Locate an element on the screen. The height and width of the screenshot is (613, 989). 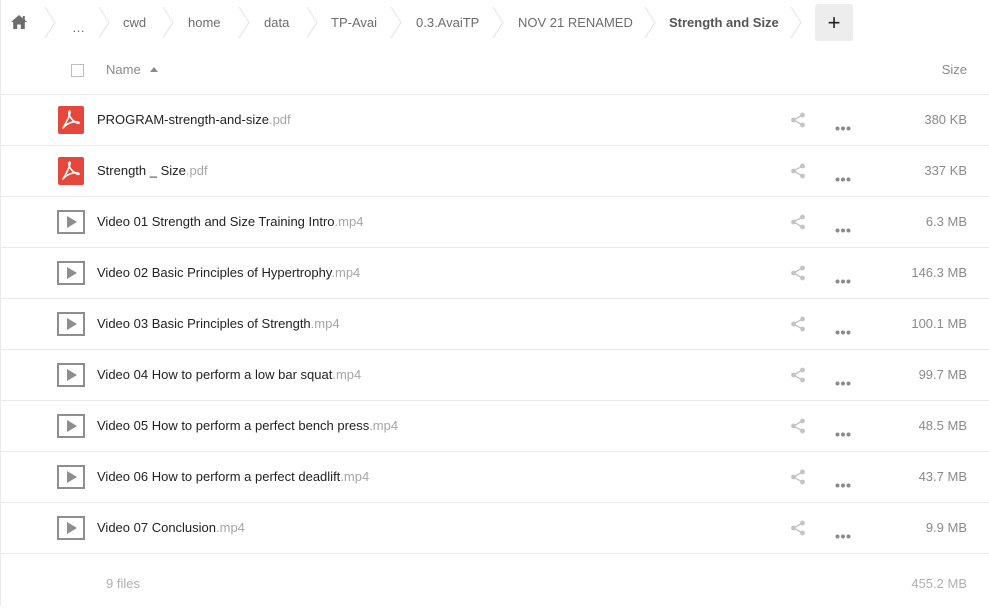
file-name: Strength _ Size.pdf is located at coordinates (152, 171).